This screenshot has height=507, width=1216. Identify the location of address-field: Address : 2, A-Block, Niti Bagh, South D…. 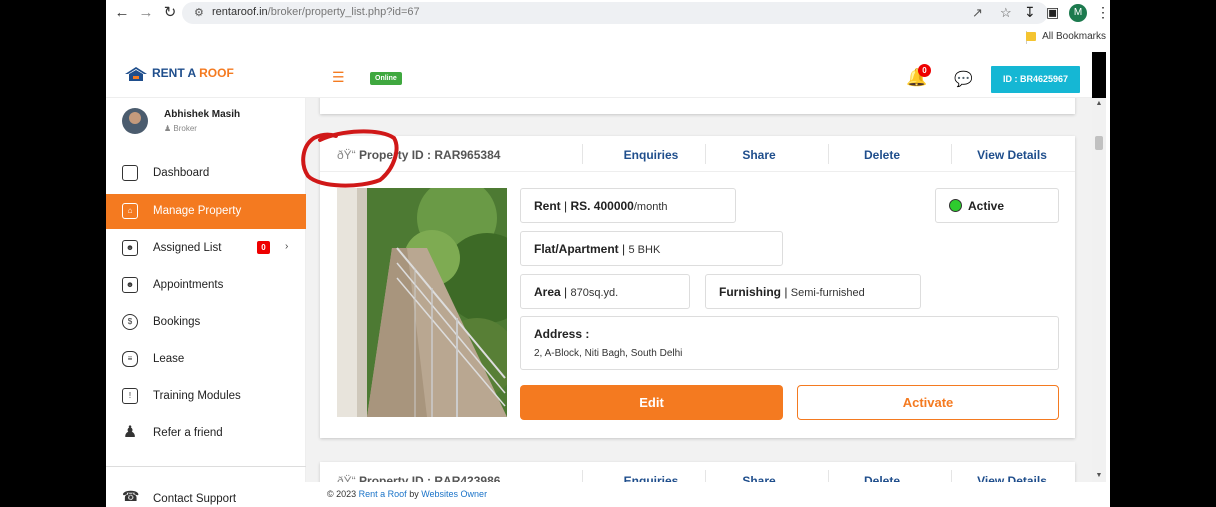
(789, 343).